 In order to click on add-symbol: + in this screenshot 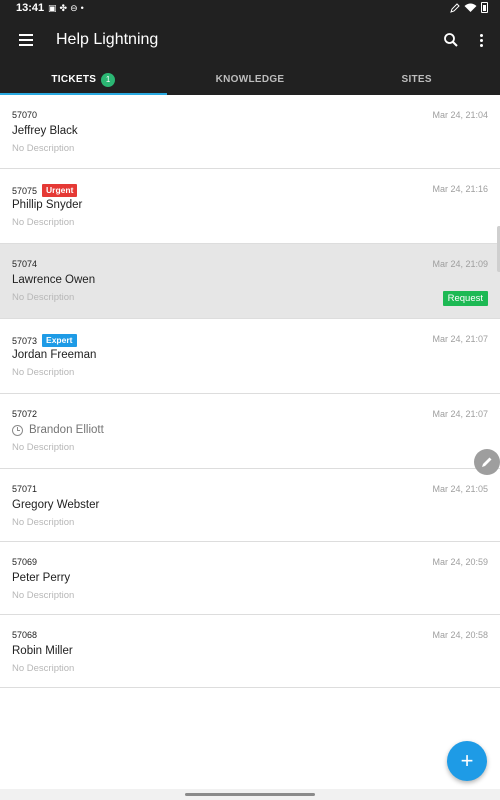, I will do `click(467, 760)`.